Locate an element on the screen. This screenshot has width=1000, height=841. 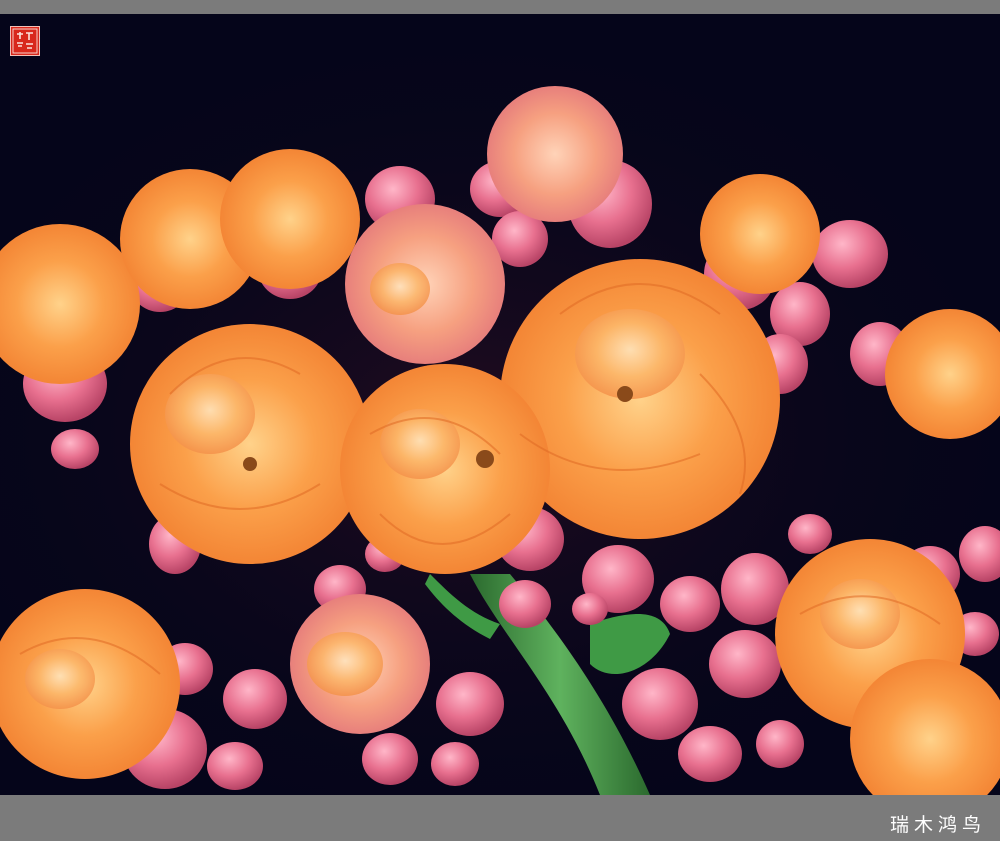
photographer-signature: 瑞木鸿鸟 is located at coordinates (937, 825).